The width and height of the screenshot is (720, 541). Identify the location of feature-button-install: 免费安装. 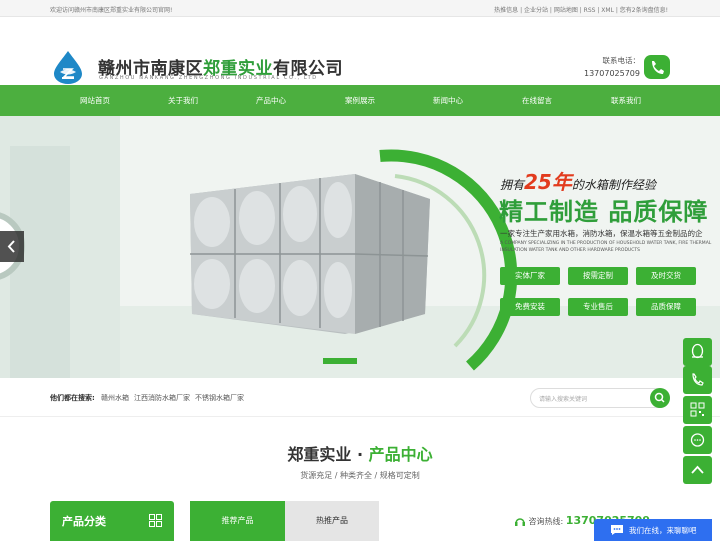
(530, 307).